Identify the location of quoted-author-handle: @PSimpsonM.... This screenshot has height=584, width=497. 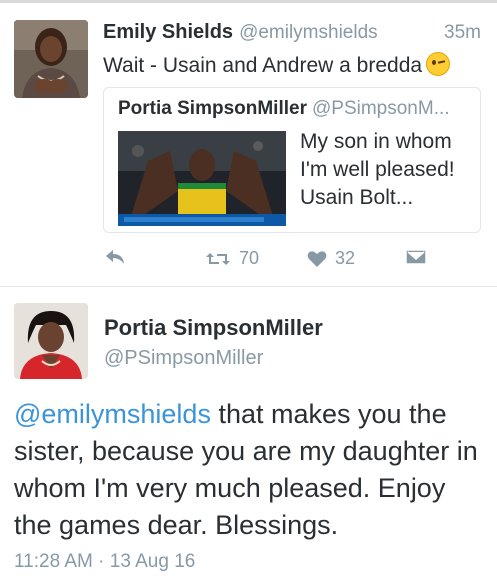
(380, 108).